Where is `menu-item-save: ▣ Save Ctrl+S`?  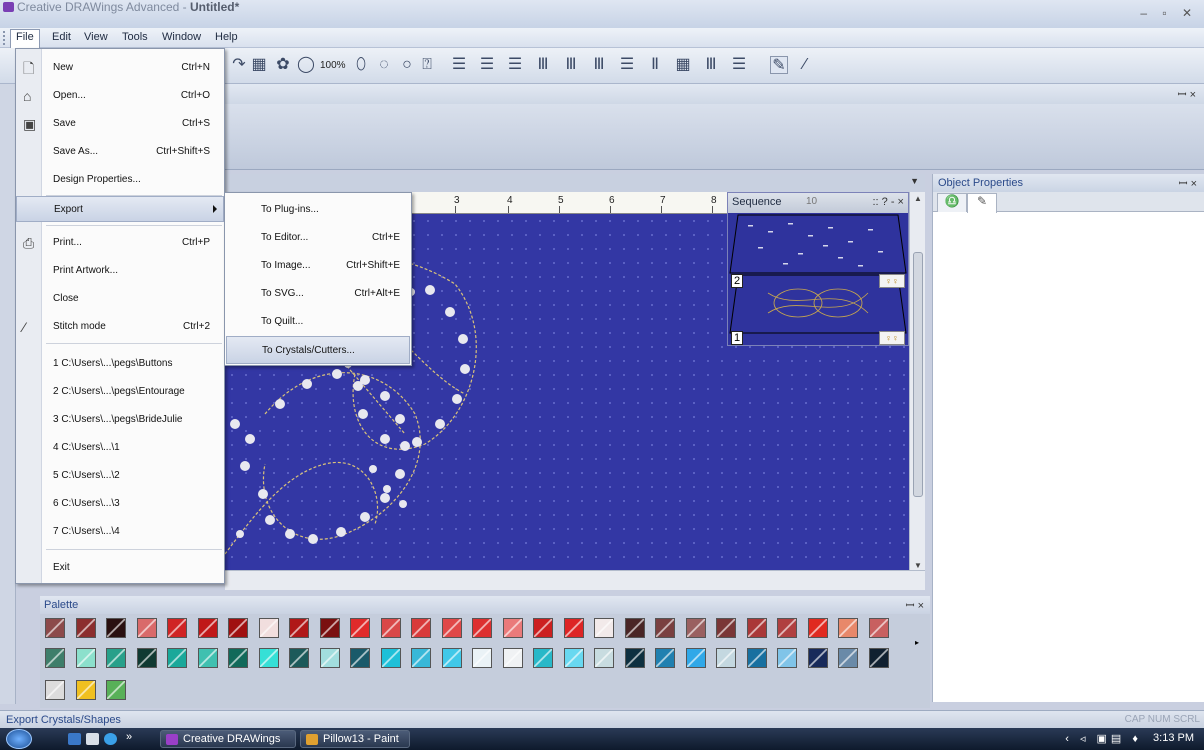 menu-item-save: ▣ Save Ctrl+S is located at coordinates (120, 124).